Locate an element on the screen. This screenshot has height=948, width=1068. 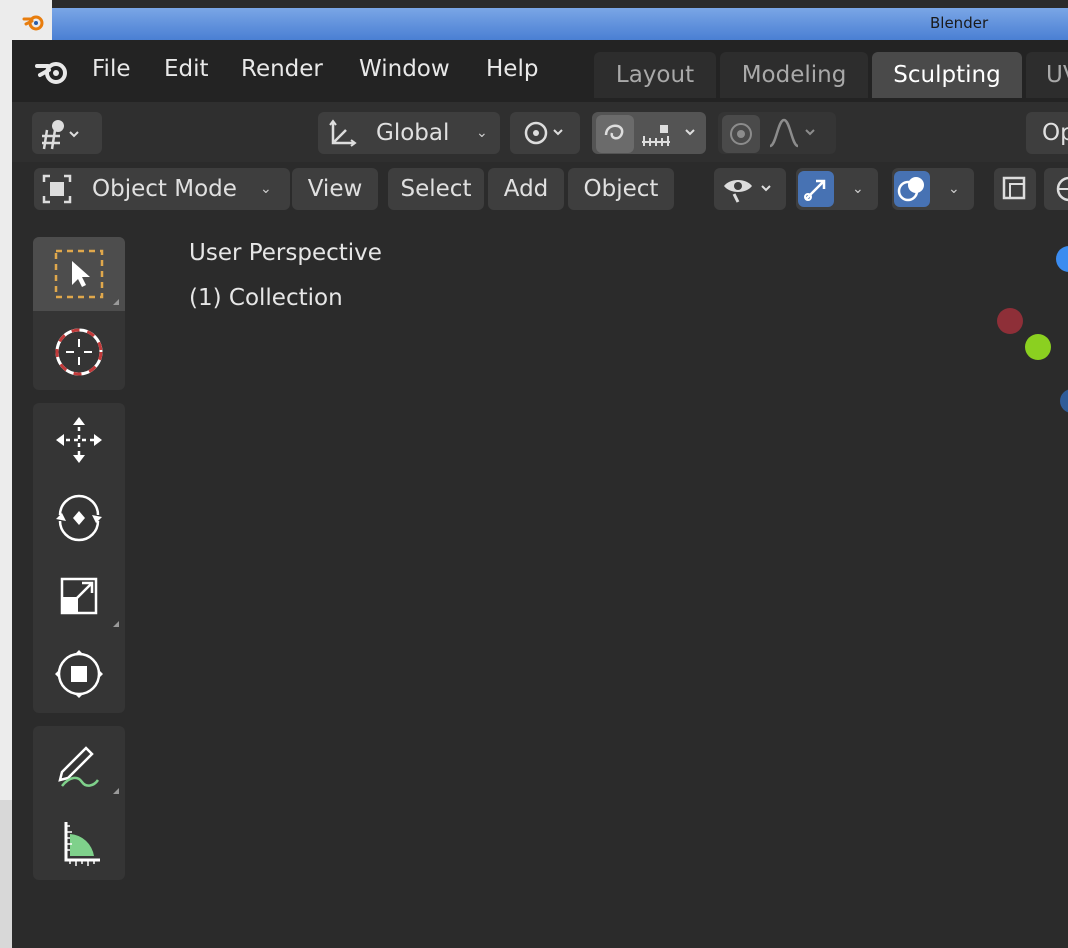
move-icon is located at coordinates (79, 440).